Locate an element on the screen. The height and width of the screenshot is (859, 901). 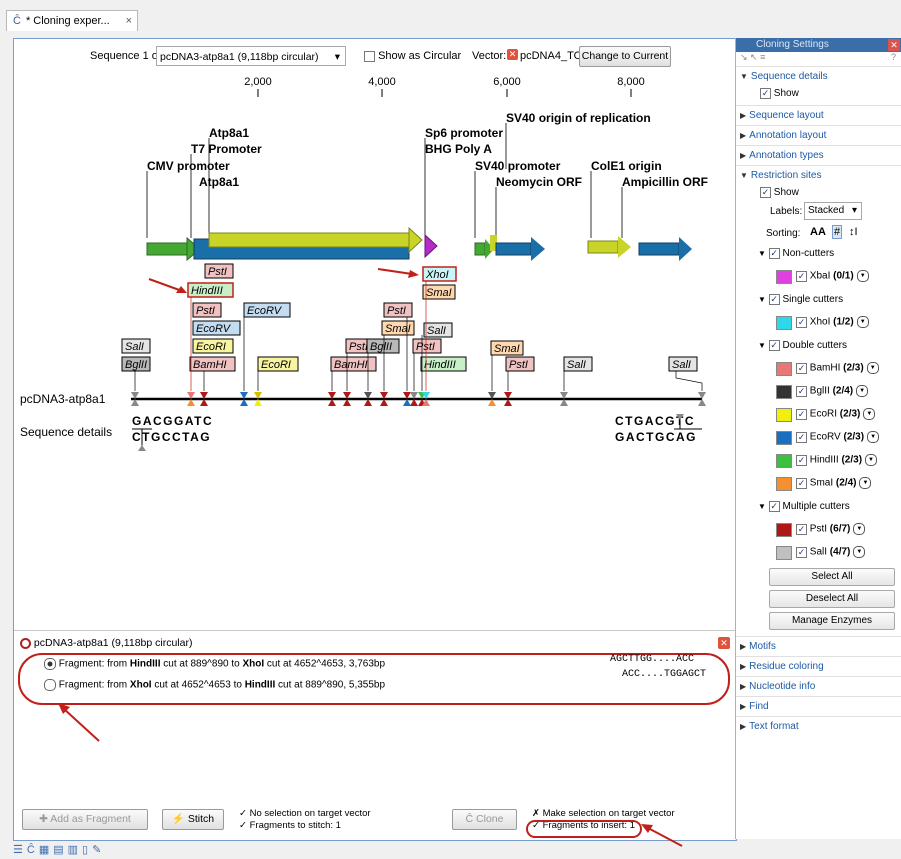
close-fragments-icon: ✕ is located at coordinates (724, 643).